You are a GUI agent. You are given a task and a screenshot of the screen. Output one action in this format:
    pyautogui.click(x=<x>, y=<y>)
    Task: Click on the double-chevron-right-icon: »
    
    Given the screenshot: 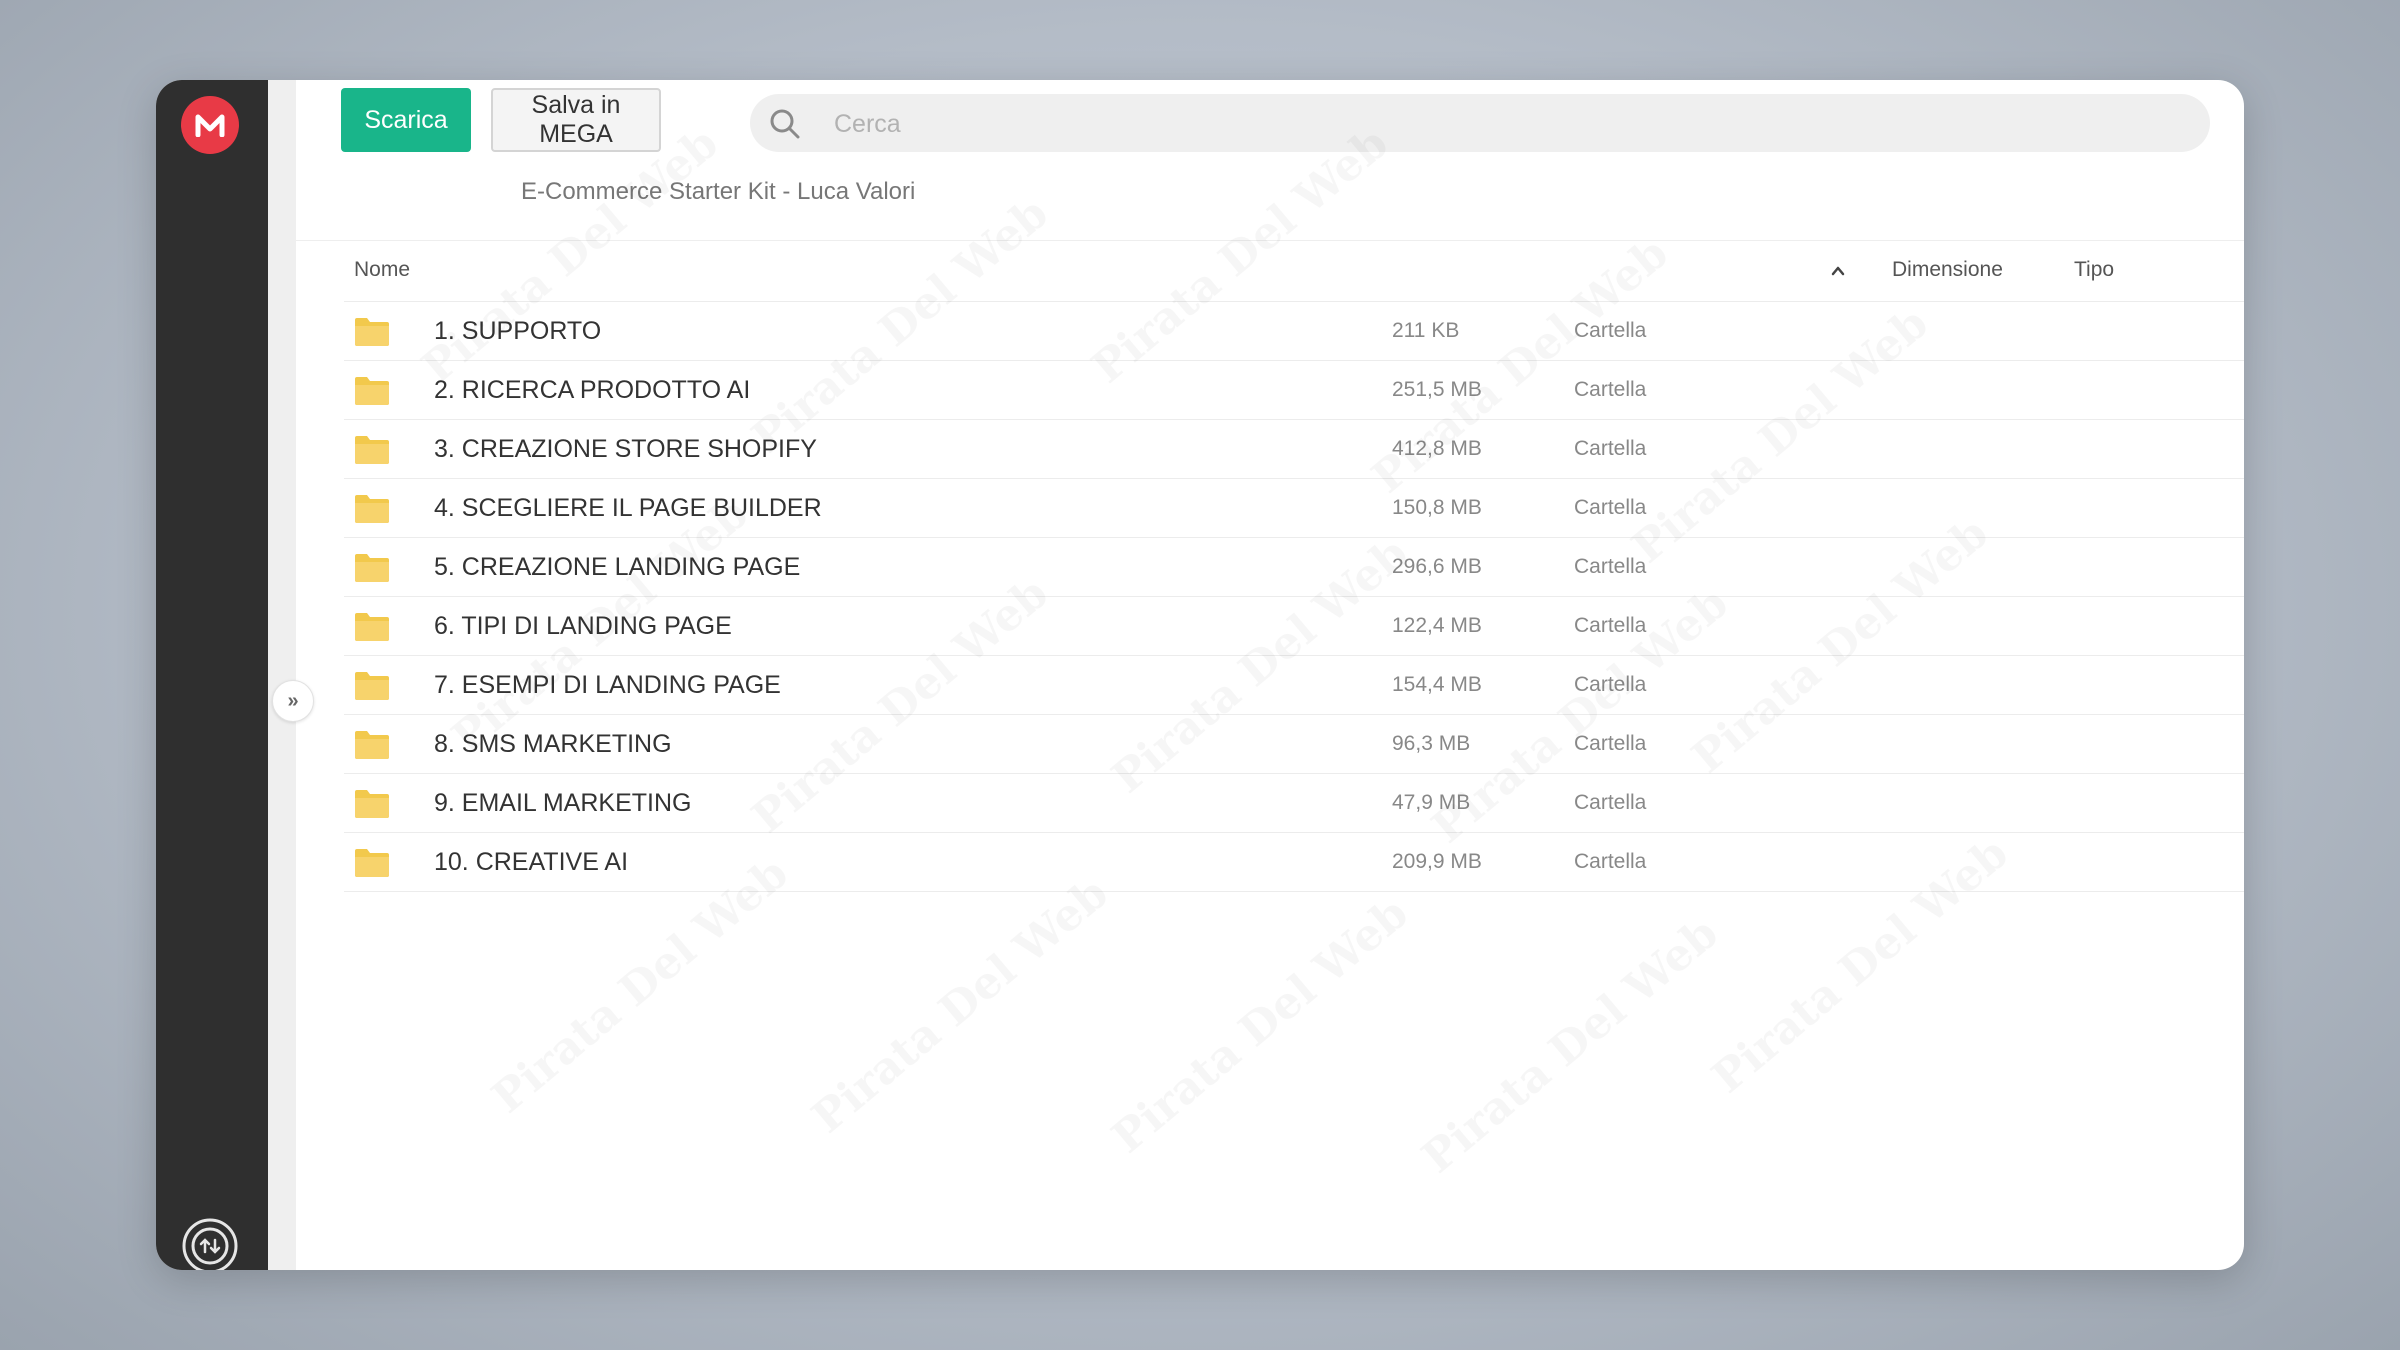 What is the action you would take?
    pyautogui.click(x=293, y=700)
    